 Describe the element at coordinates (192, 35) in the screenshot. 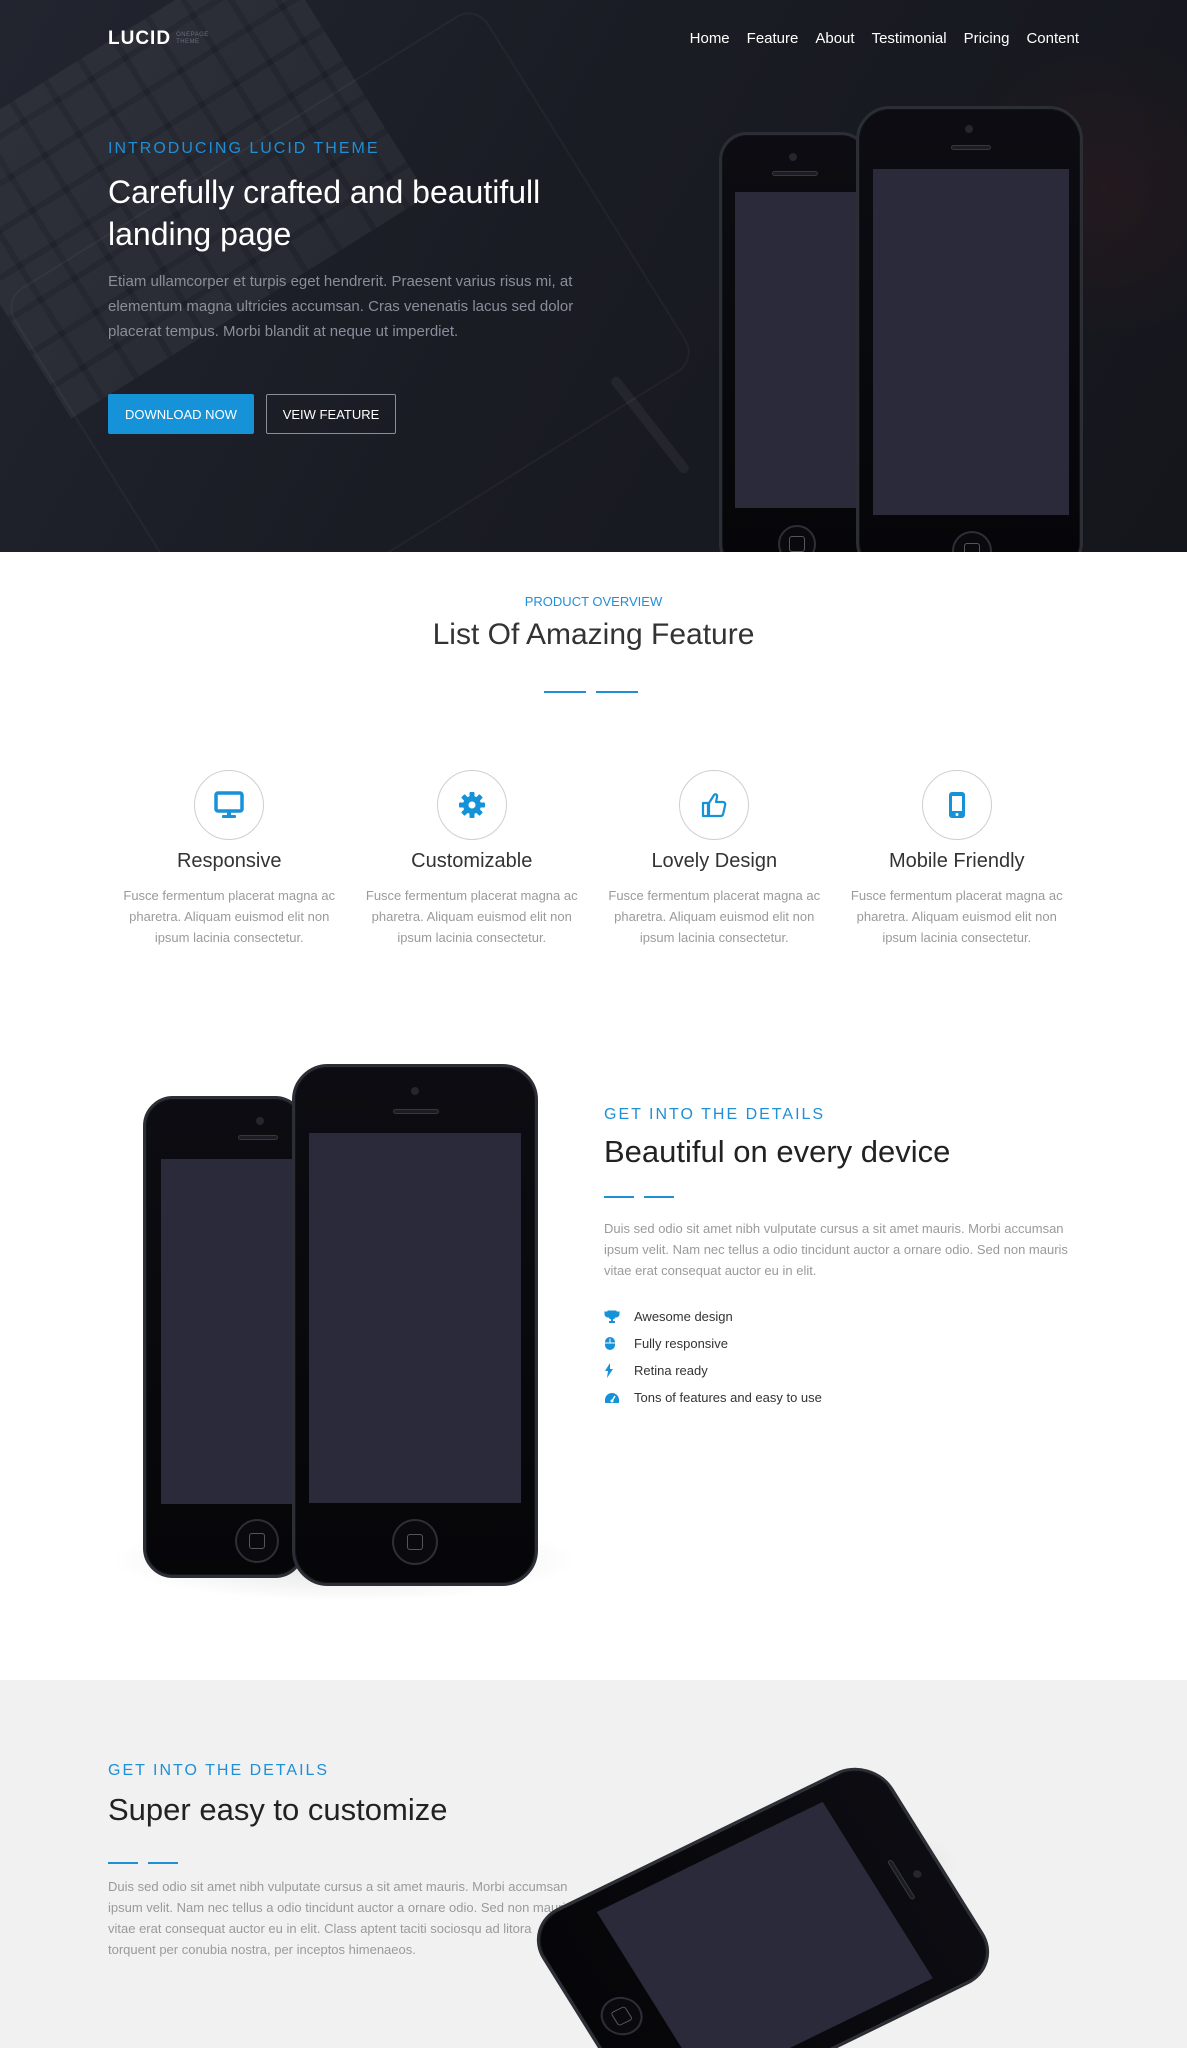

I see `logo-subtitle-line-1: ONEPAGE` at that location.